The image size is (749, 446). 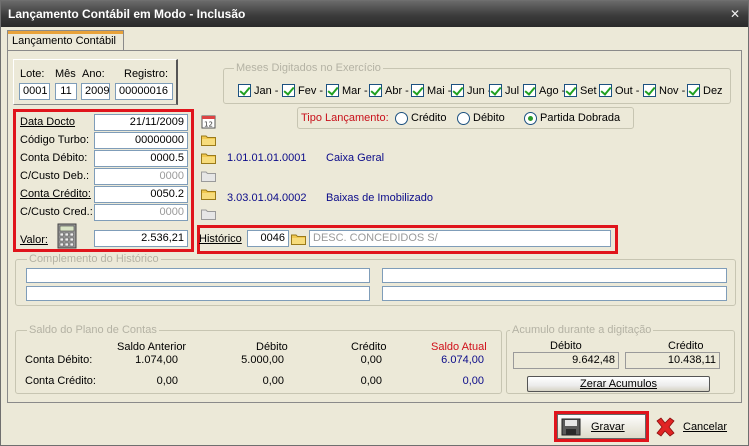 I want to click on cred-saldo-anterior: 0,00, so click(x=167, y=381).